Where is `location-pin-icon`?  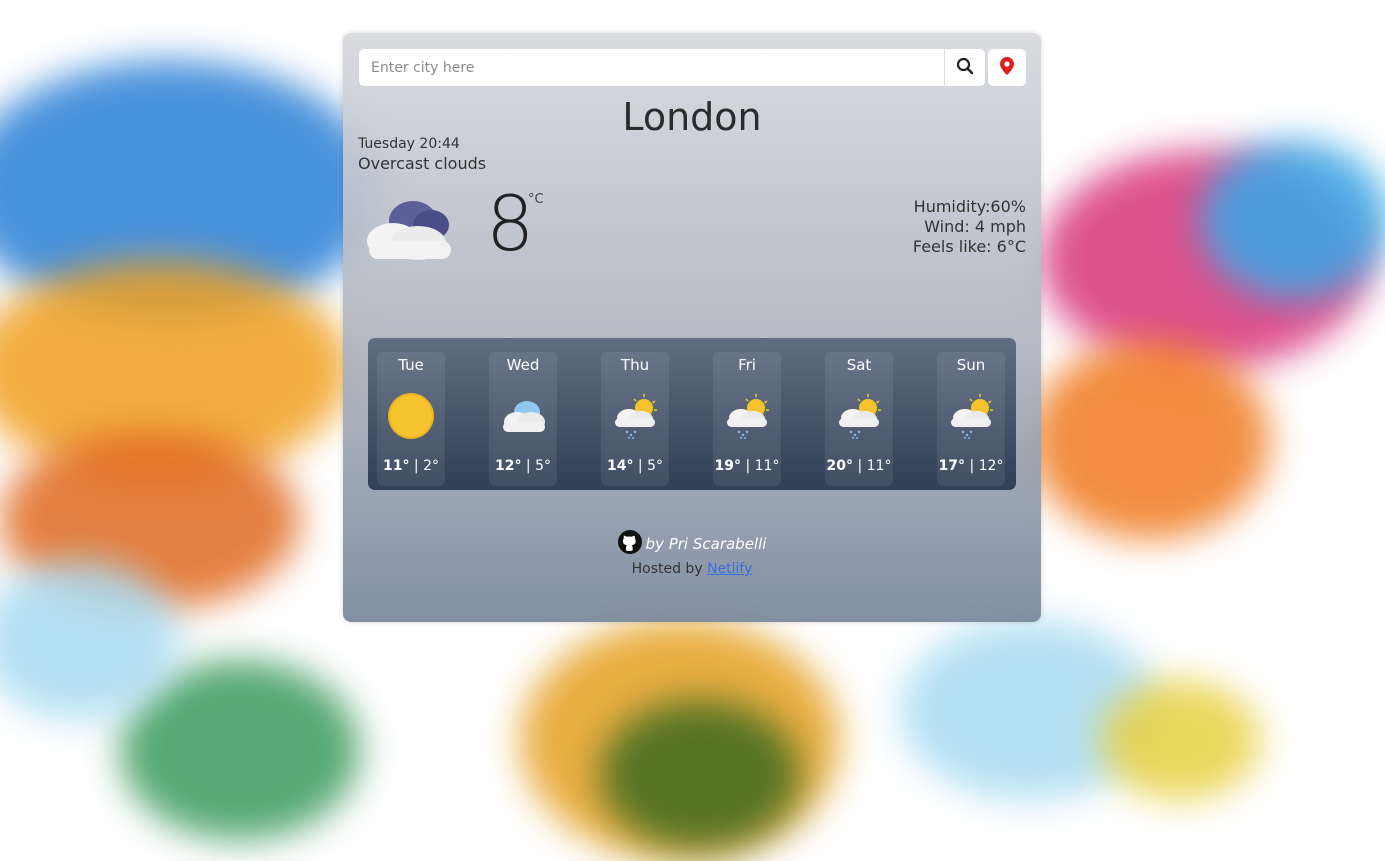
location-pin-icon is located at coordinates (1007, 67).